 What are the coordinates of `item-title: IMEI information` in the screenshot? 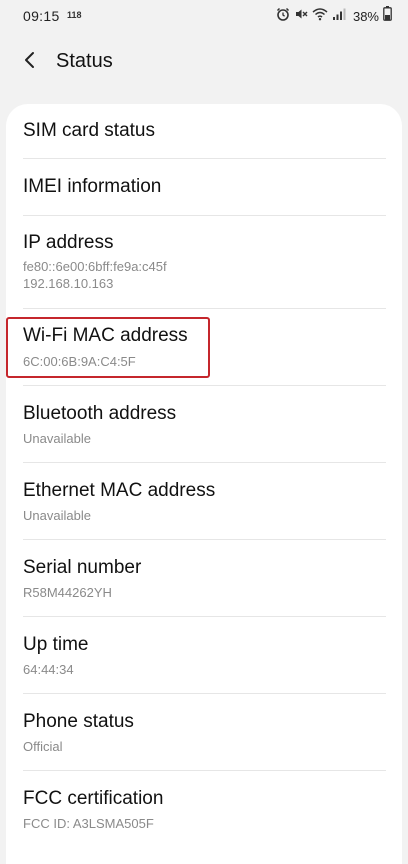 It's located at (92, 186).